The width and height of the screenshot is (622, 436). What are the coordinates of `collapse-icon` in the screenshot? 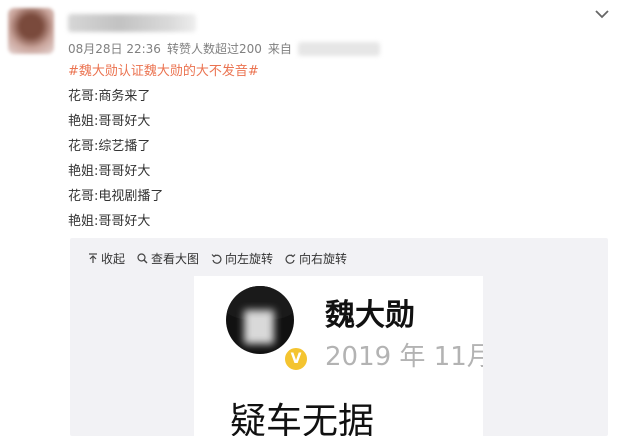 It's located at (93, 258).